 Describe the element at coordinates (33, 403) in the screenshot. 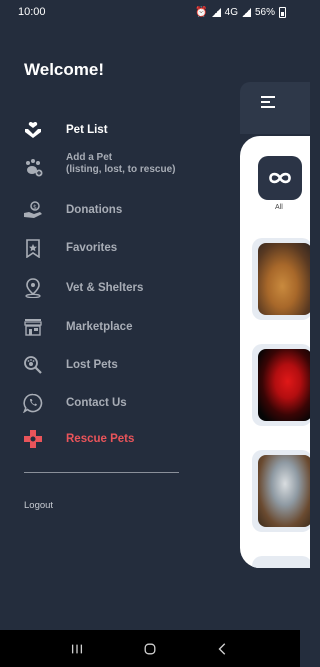

I see `whatsapp-icon` at that location.